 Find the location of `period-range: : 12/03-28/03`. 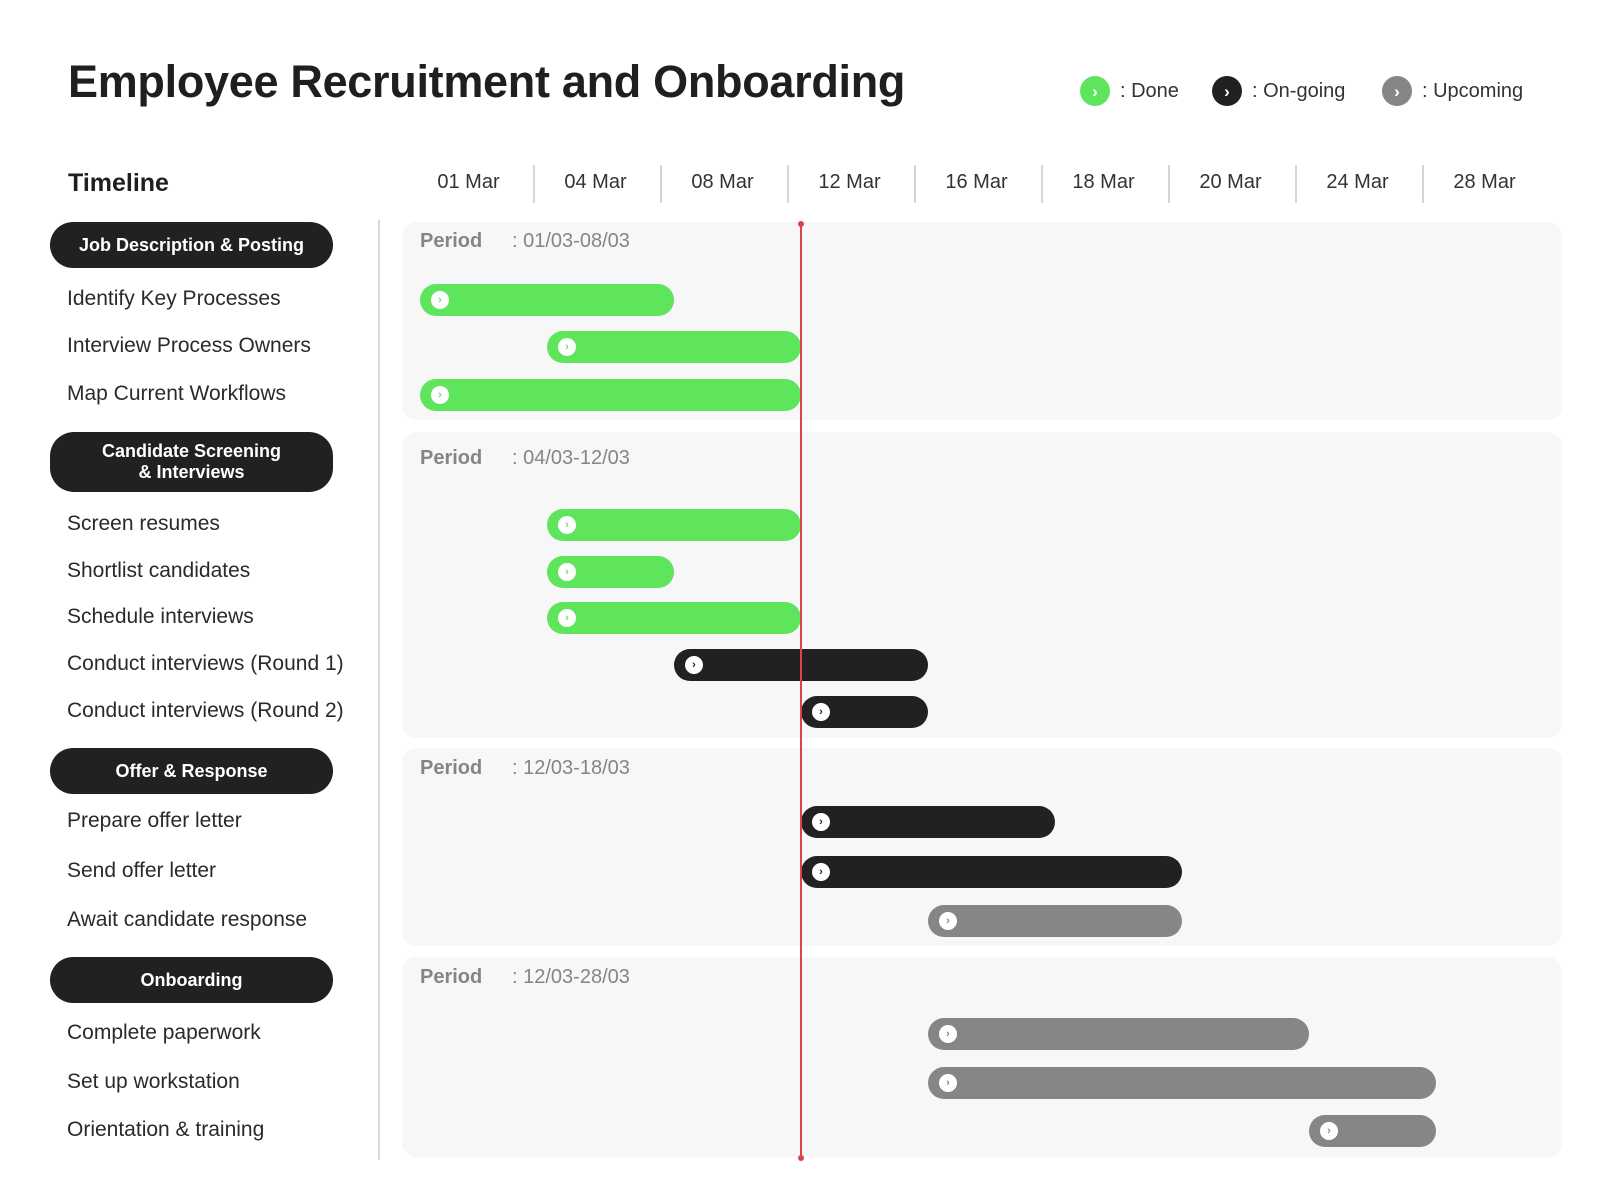

period-range: : 12/03-28/03 is located at coordinates (571, 977).